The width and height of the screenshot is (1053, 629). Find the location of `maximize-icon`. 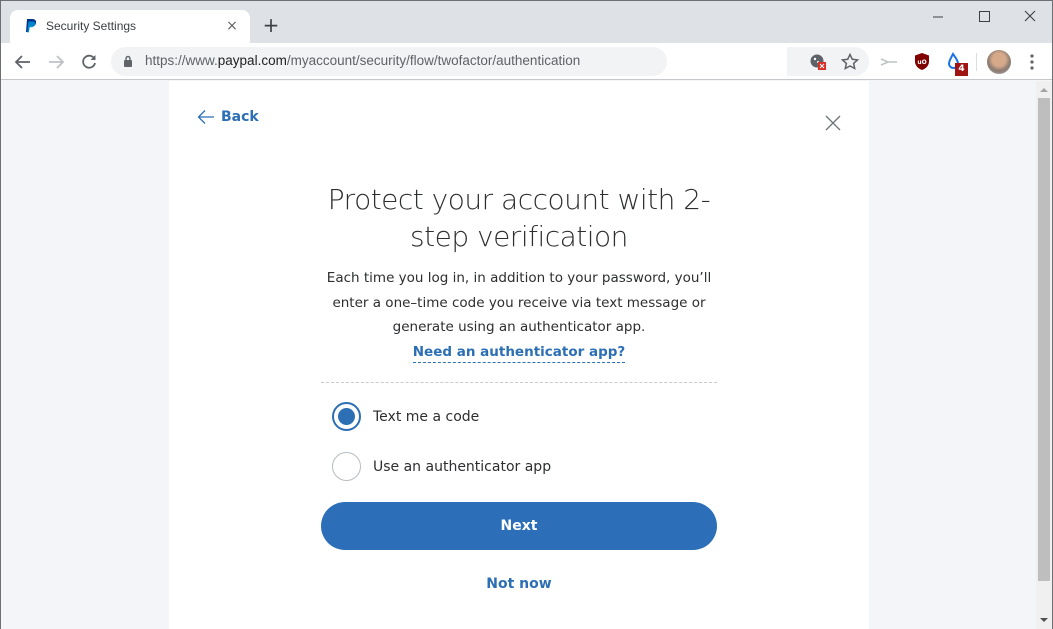

maximize-icon is located at coordinates (984, 16).